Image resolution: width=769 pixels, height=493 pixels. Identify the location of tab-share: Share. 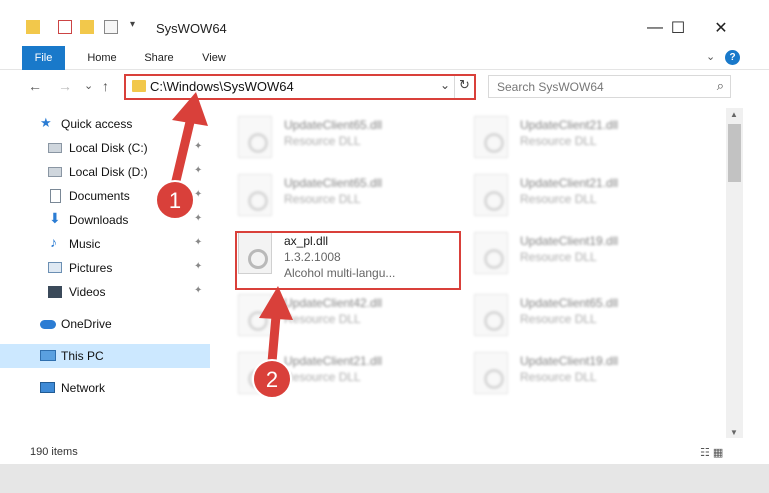
(159, 58).